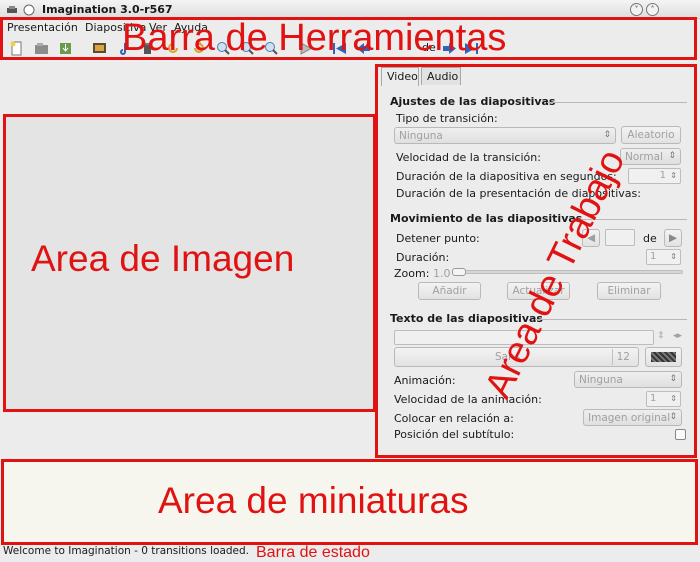  I want to click on window-menu-icon, so click(12, 10).